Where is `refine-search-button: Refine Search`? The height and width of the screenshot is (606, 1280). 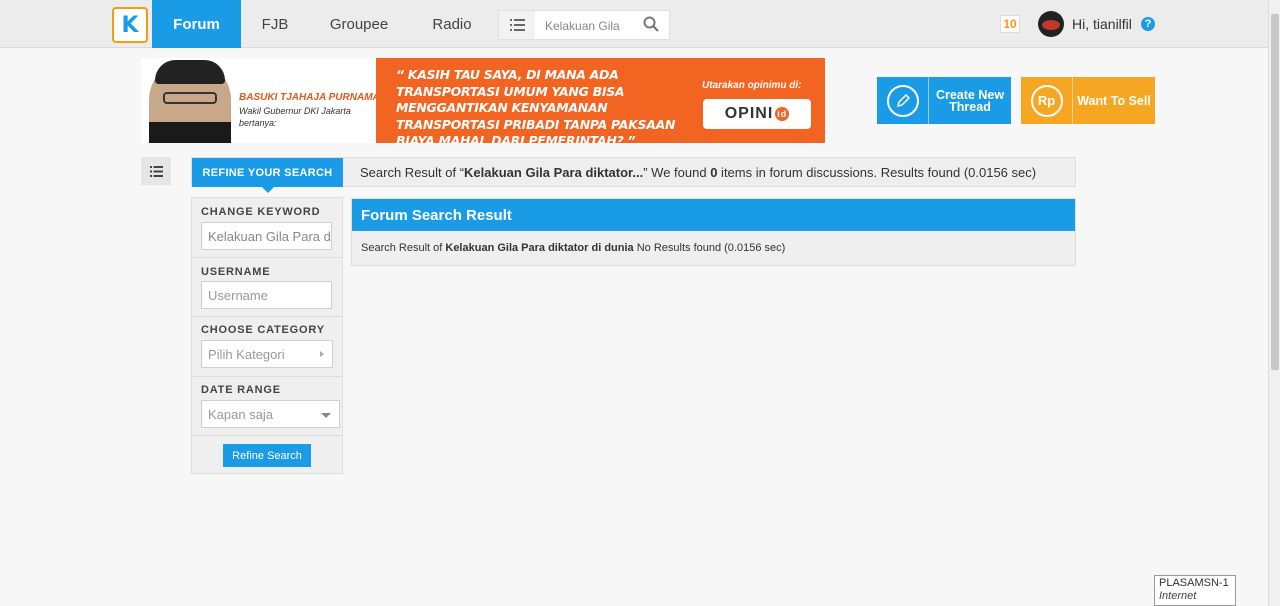
refine-search-button: Refine Search is located at coordinates (267, 455).